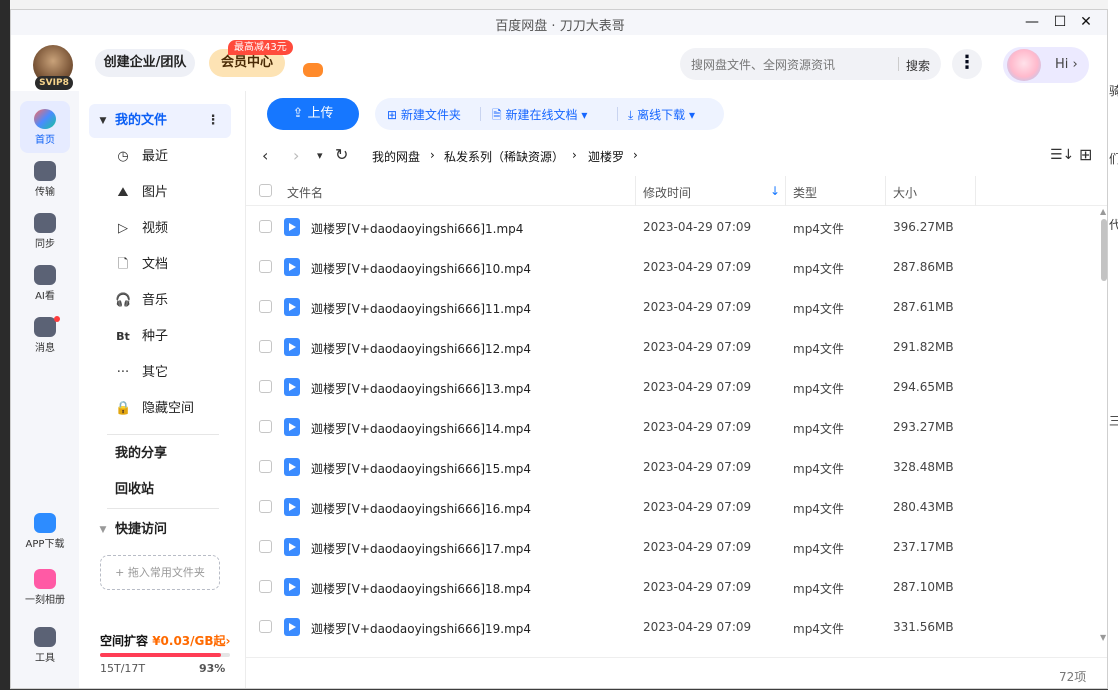 This screenshot has height=698, width=1118. What do you see at coordinates (123, 408) in the screenshot?
I see `lock-icon: 🔒` at bounding box center [123, 408].